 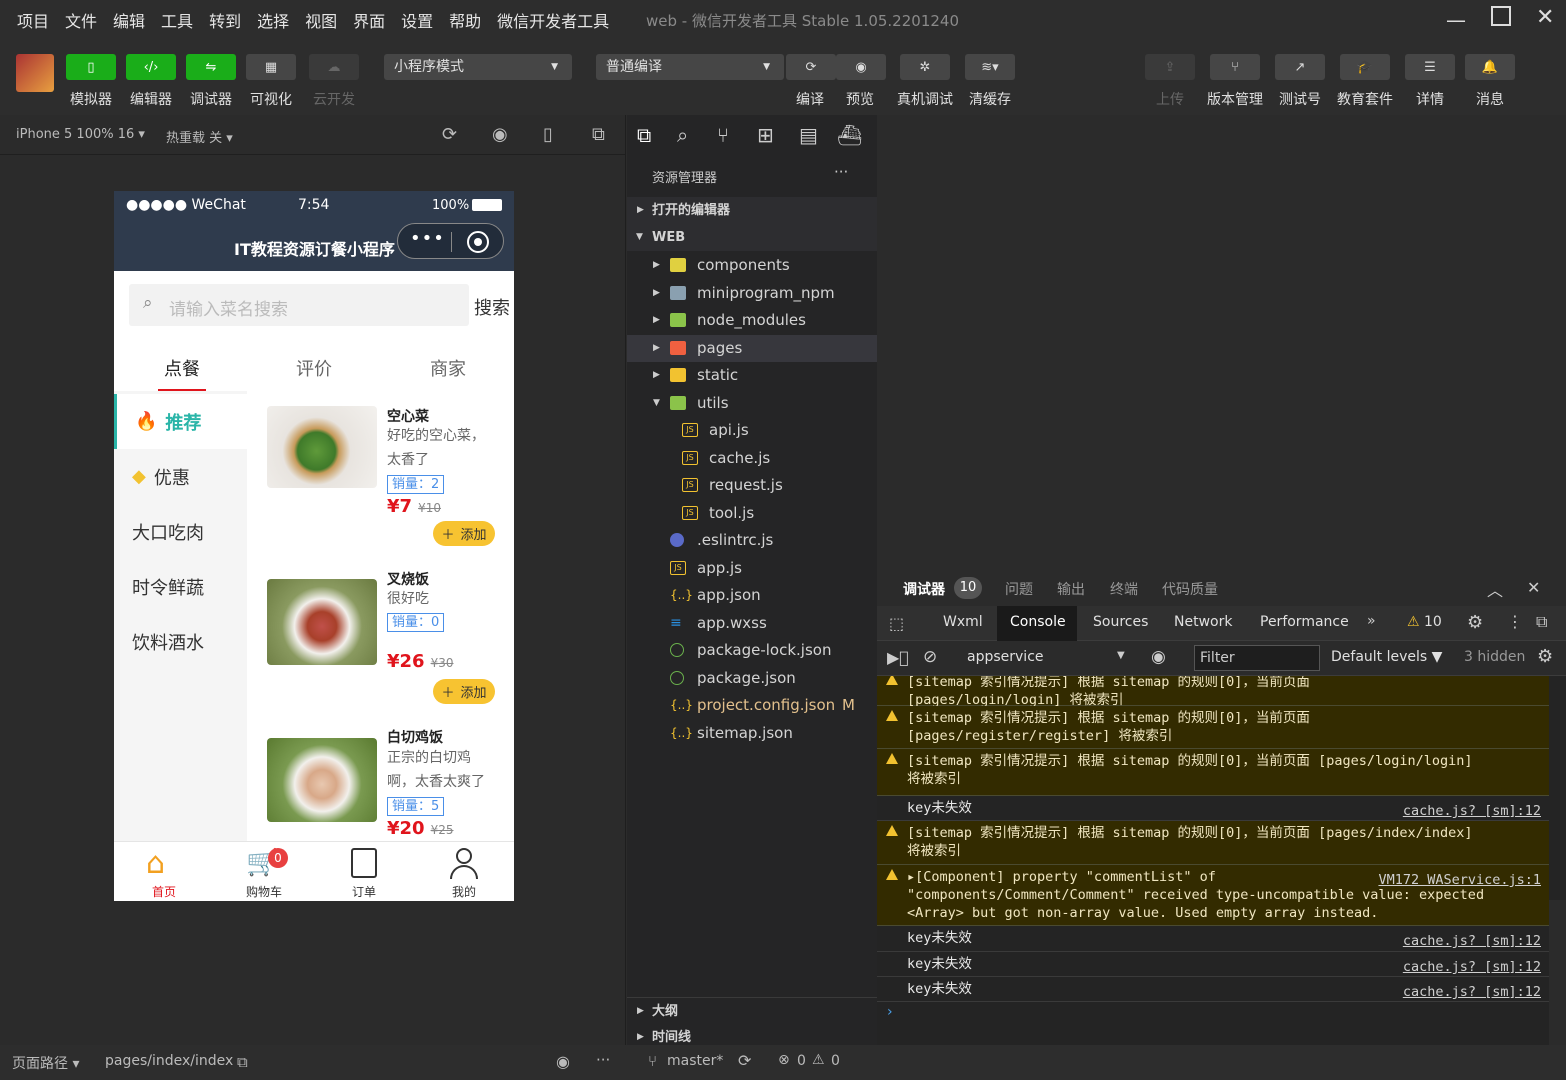 What do you see at coordinates (1005, 657) in the screenshot?
I see `context-select: appservice` at bounding box center [1005, 657].